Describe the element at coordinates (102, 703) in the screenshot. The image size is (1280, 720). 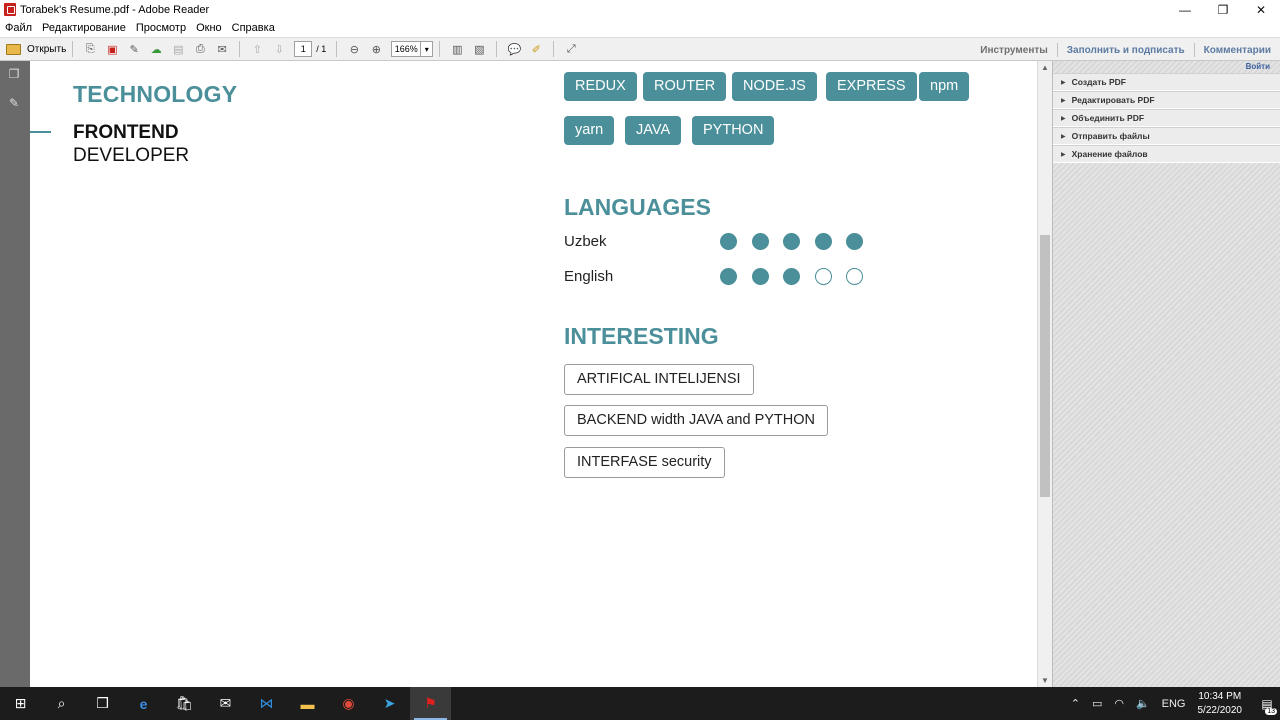
I see `task-view-button: ❒` at that location.